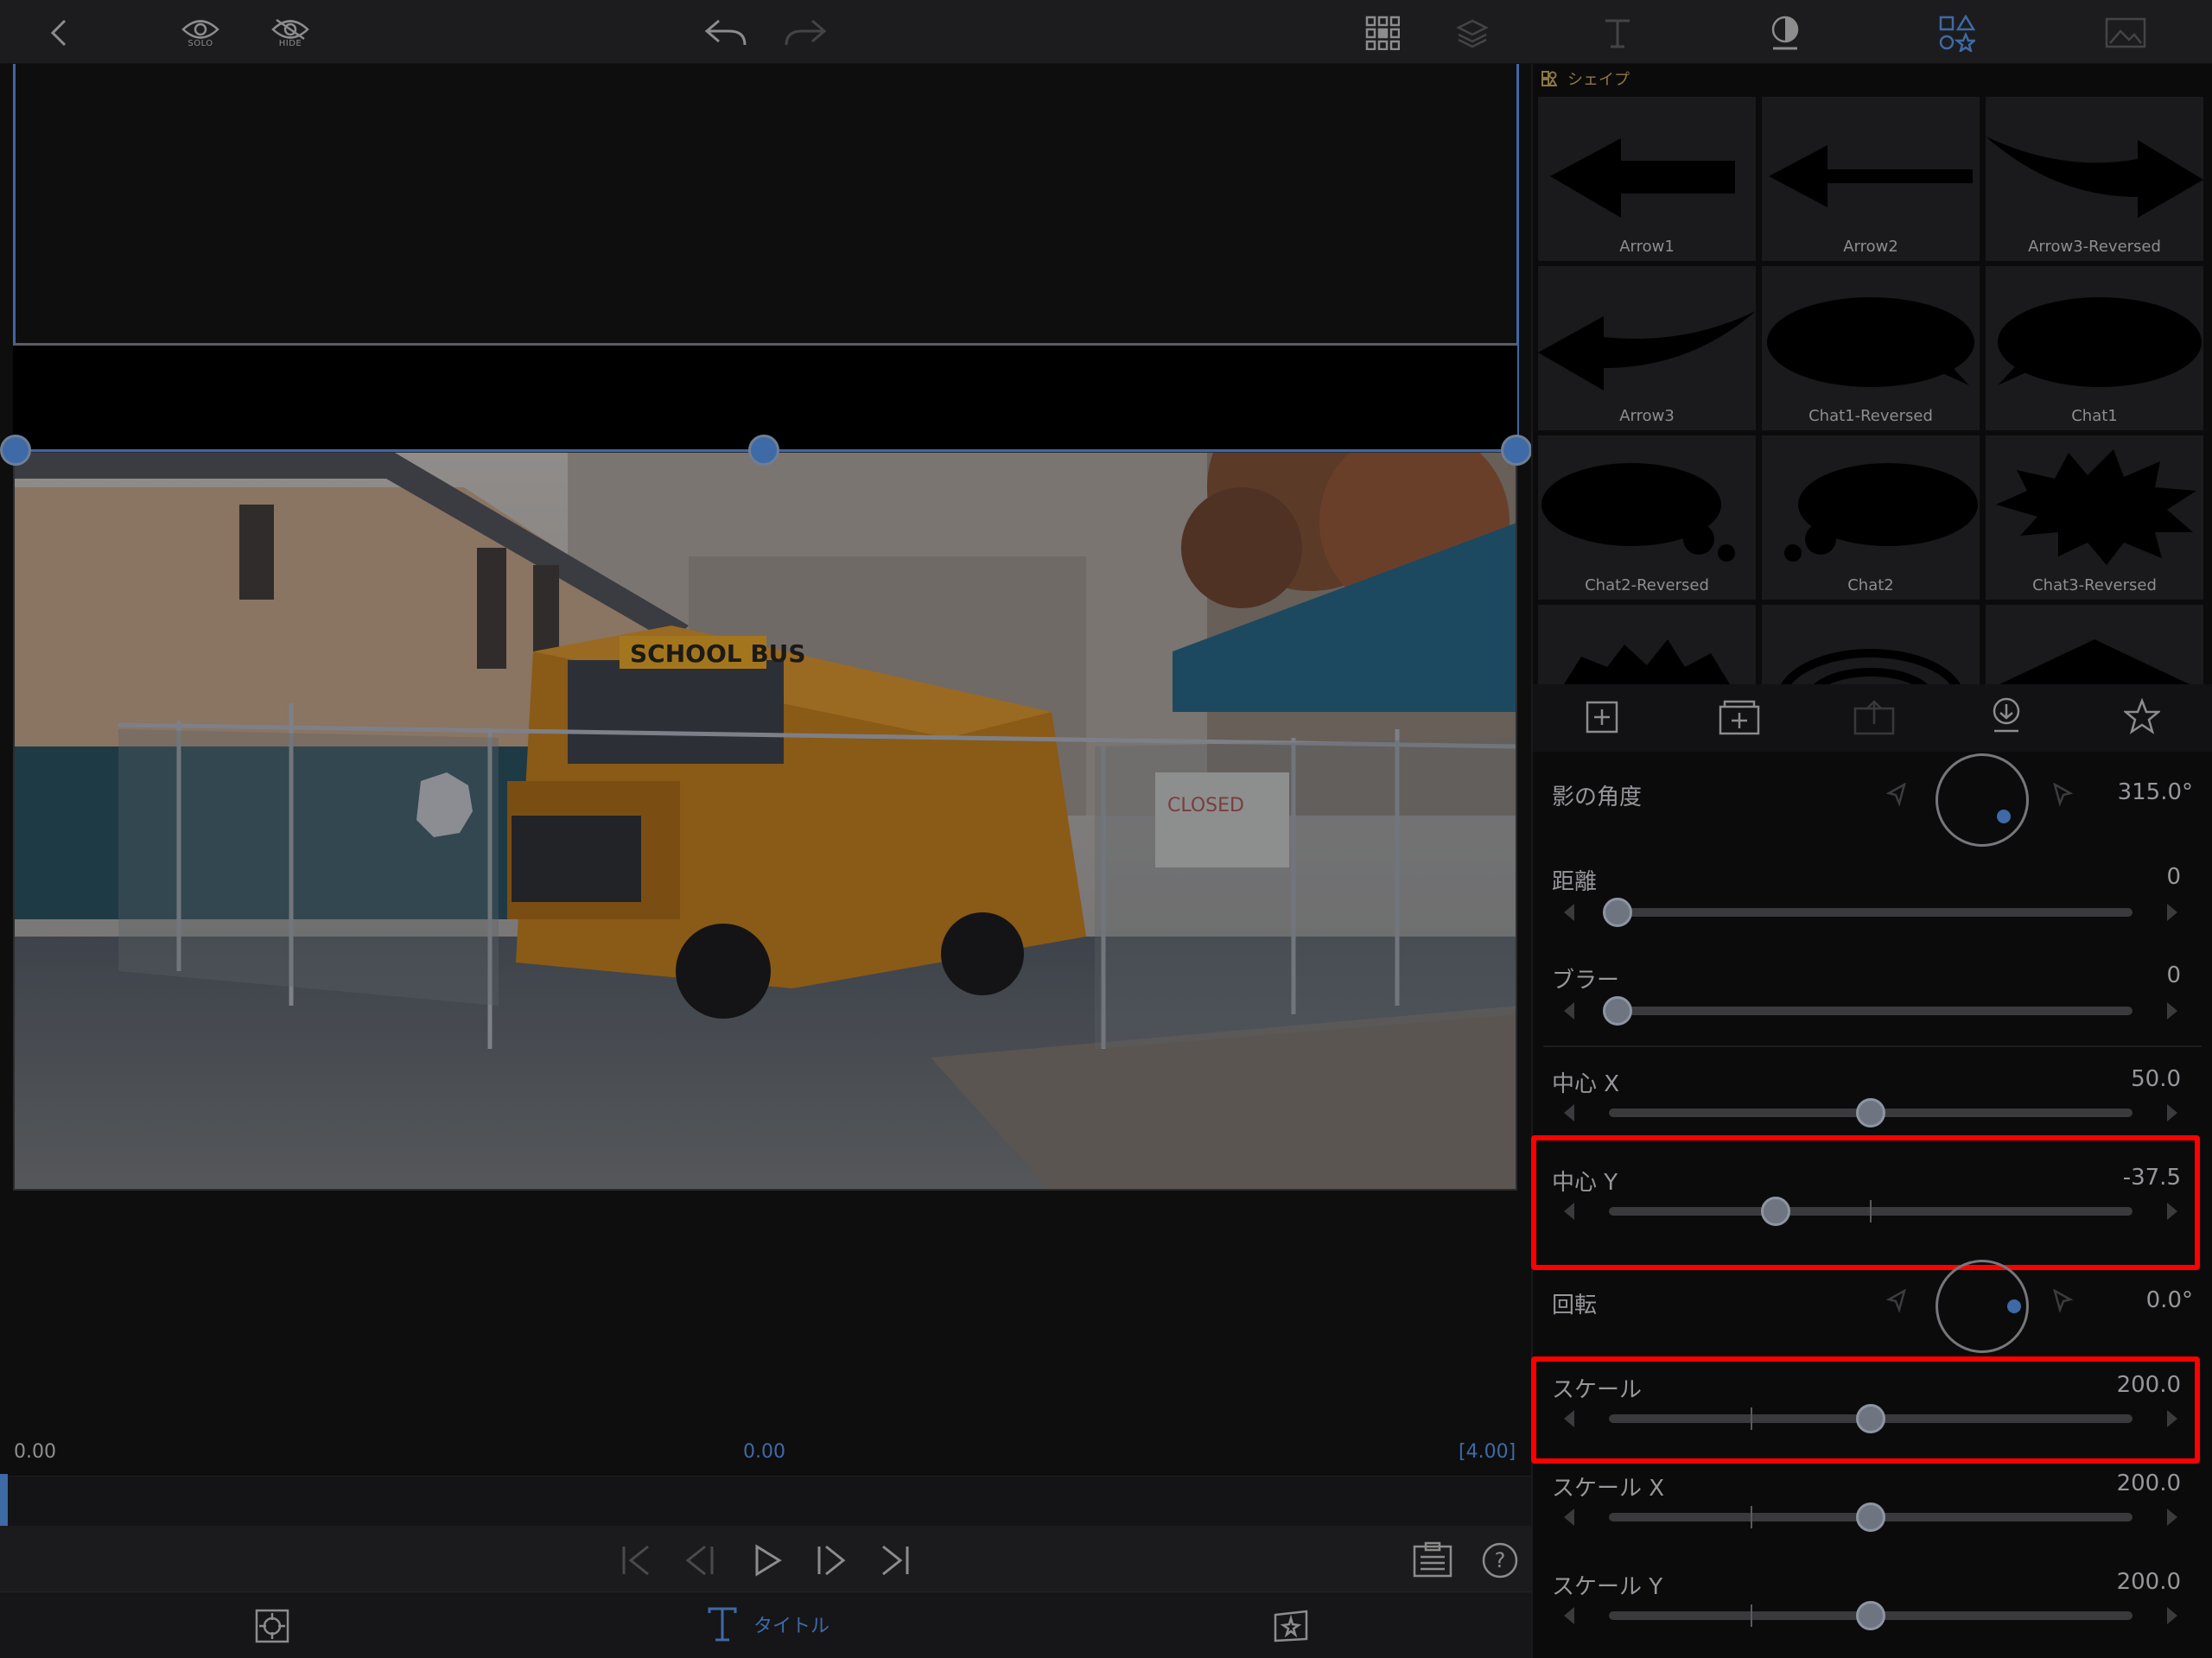 The image size is (2212, 1658). Describe the element at coordinates (1516, 450) in the screenshot. I see `resize-handle-right` at that location.